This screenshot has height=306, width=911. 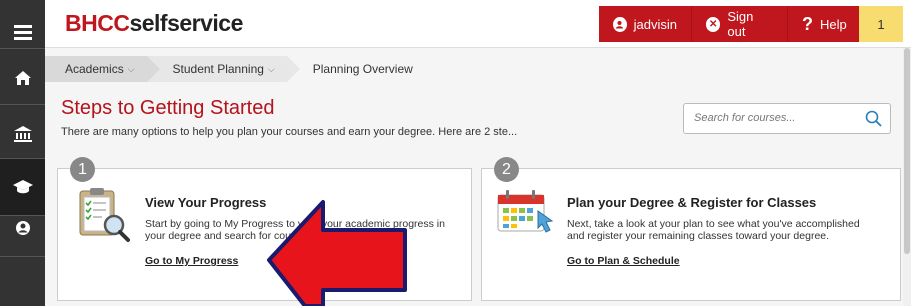 I want to click on step-number-badge: 2, so click(x=506, y=169).